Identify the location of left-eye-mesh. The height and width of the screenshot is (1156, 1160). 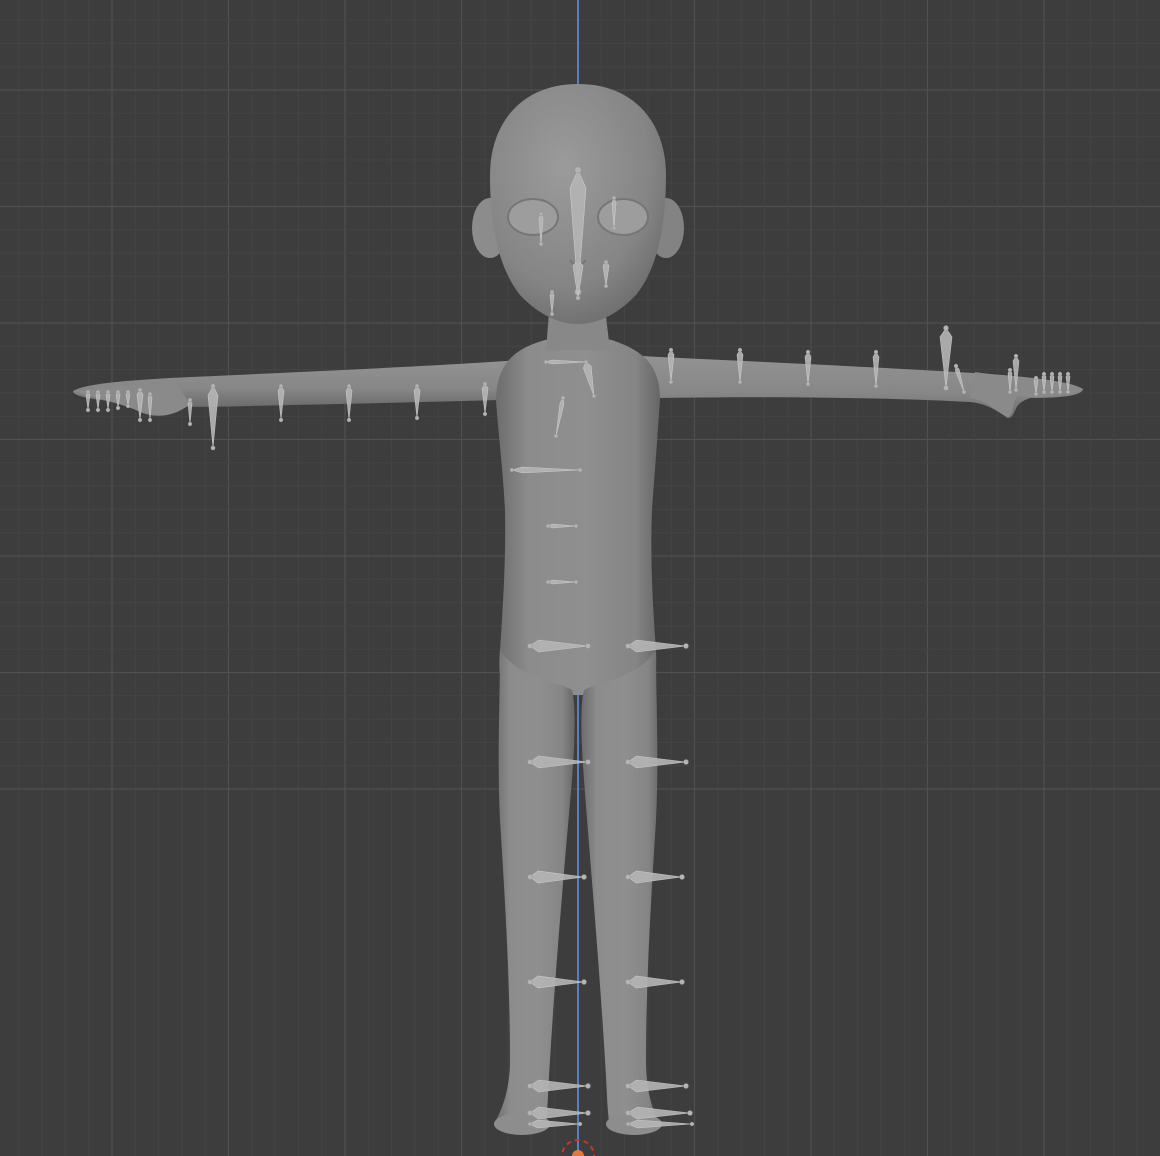
(533, 217).